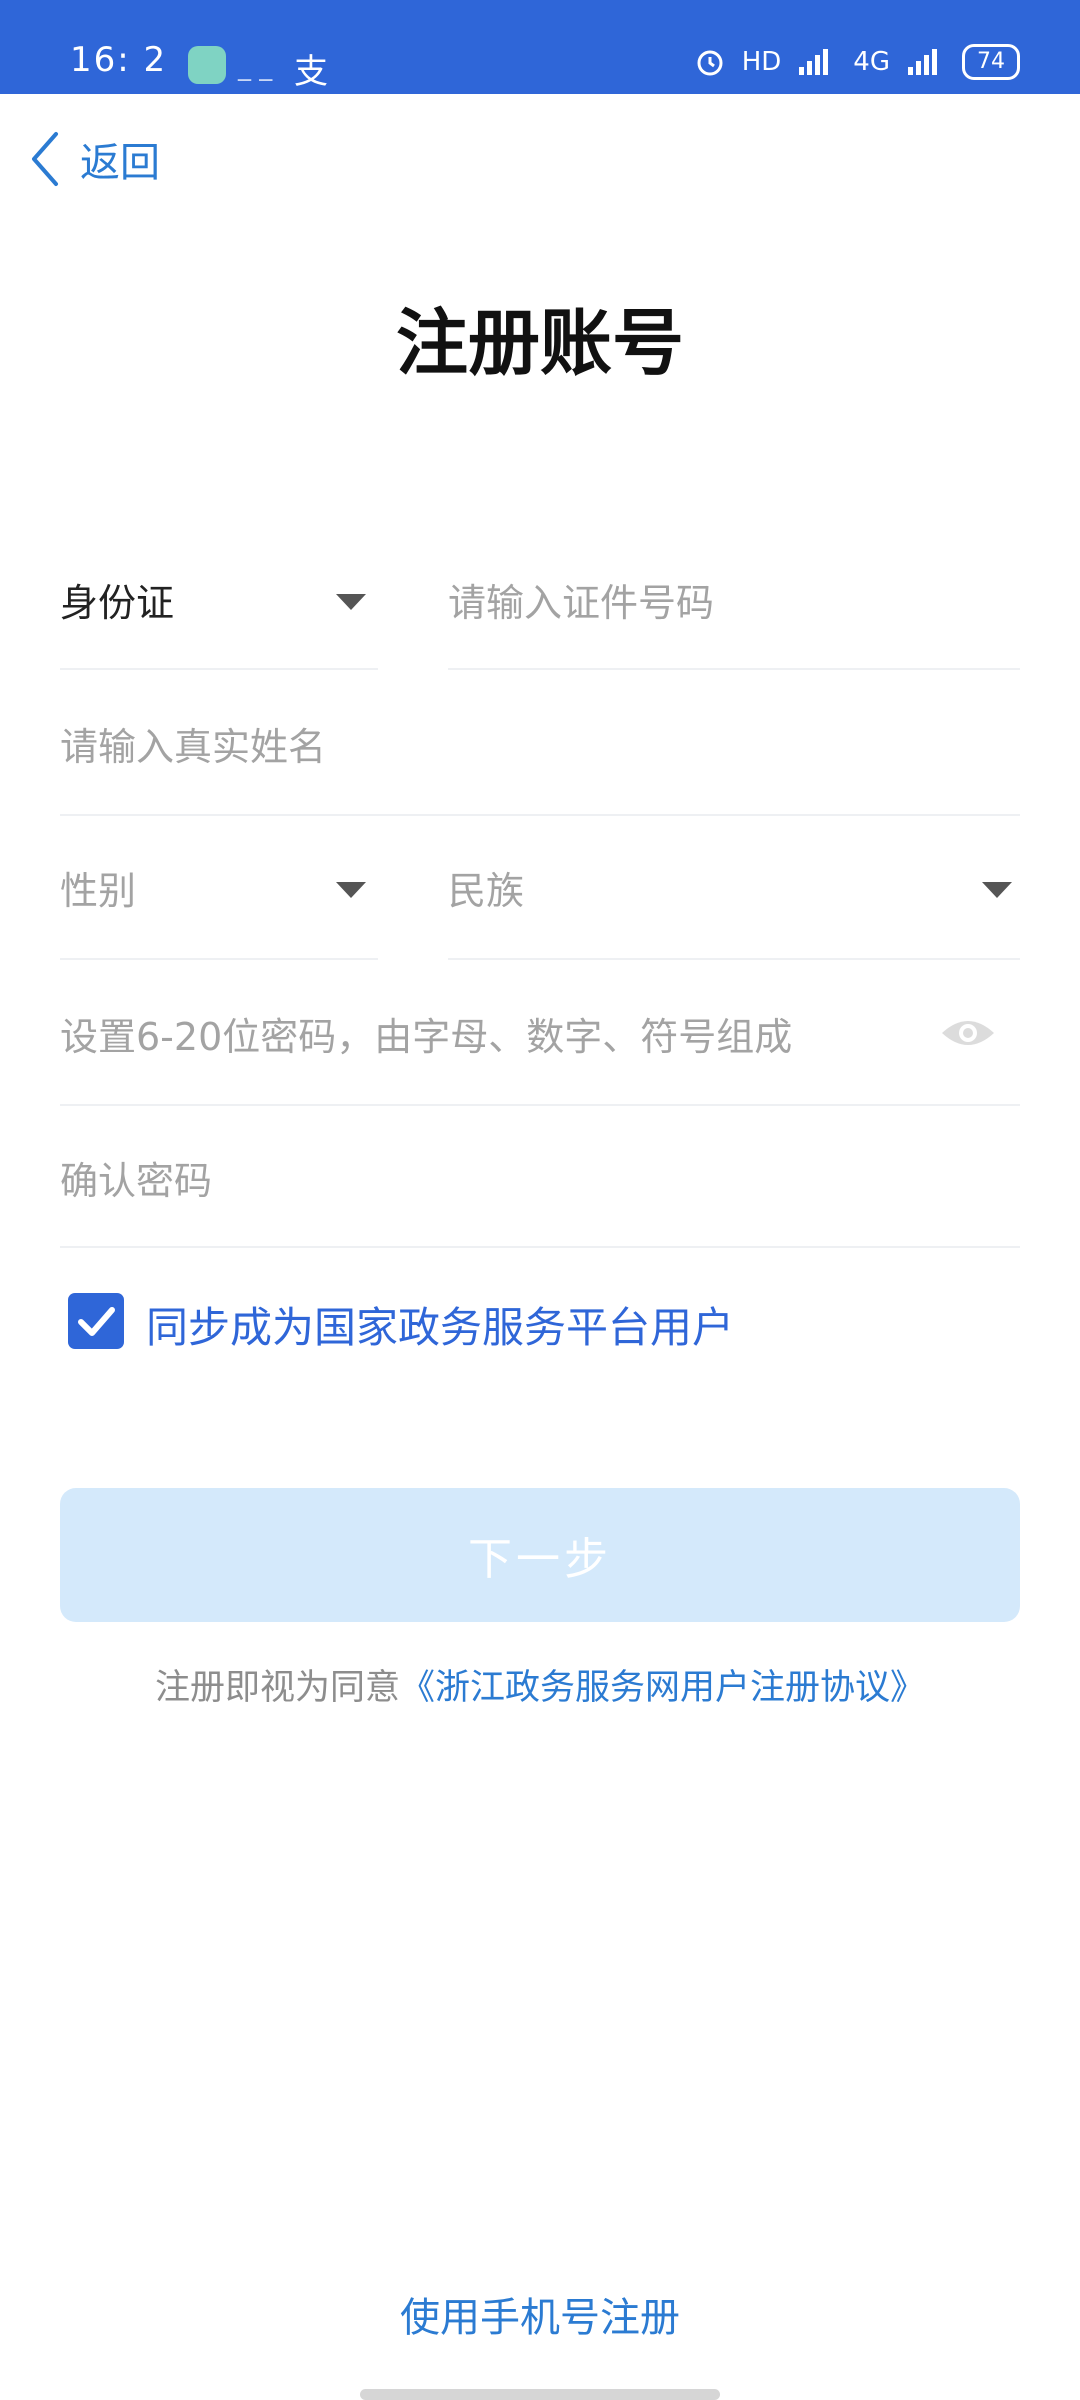 This screenshot has width=1080, height=2400. I want to click on hd-indicator: HD, so click(761, 62).